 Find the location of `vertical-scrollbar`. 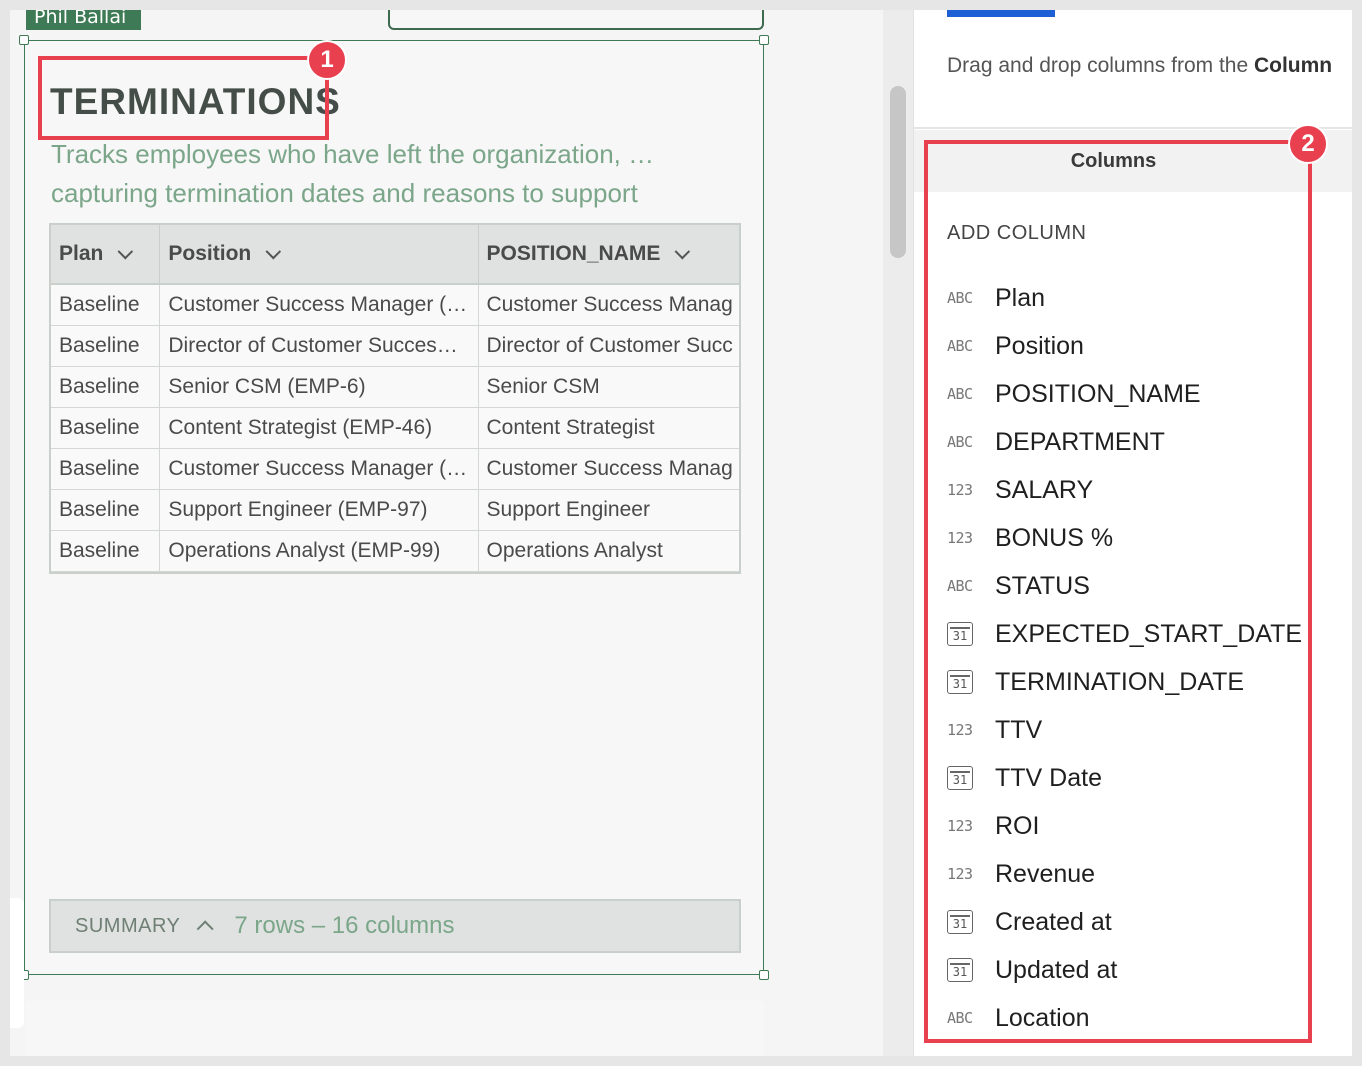

vertical-scrollbar is located at coordinates (898, 172).